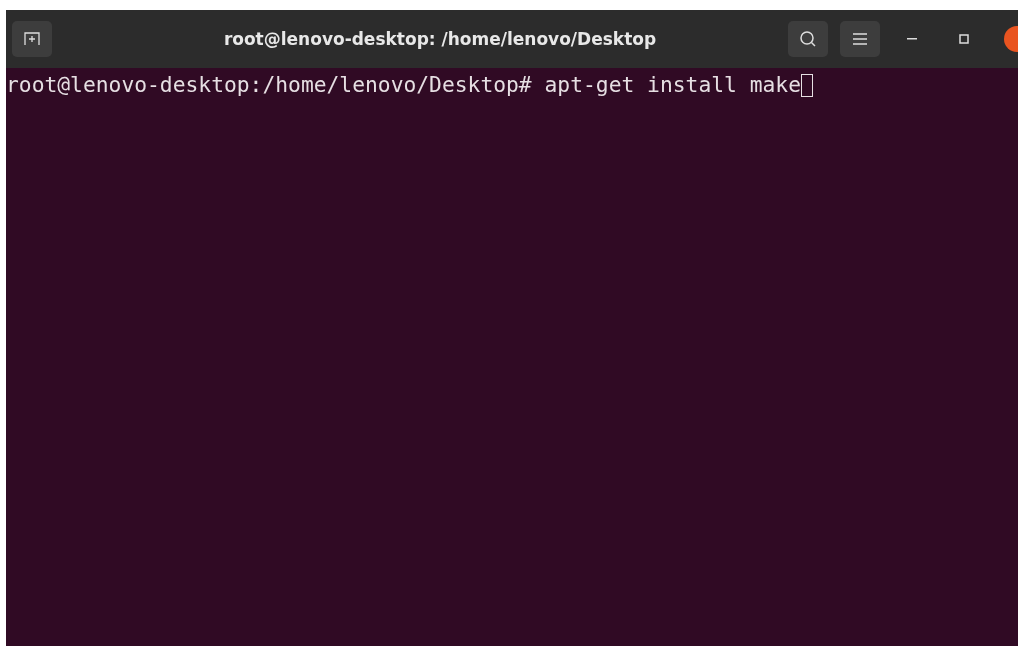 The height and width of the screenshot is (653, 1024). I want to click on maximize-icon, so click(964, 39).